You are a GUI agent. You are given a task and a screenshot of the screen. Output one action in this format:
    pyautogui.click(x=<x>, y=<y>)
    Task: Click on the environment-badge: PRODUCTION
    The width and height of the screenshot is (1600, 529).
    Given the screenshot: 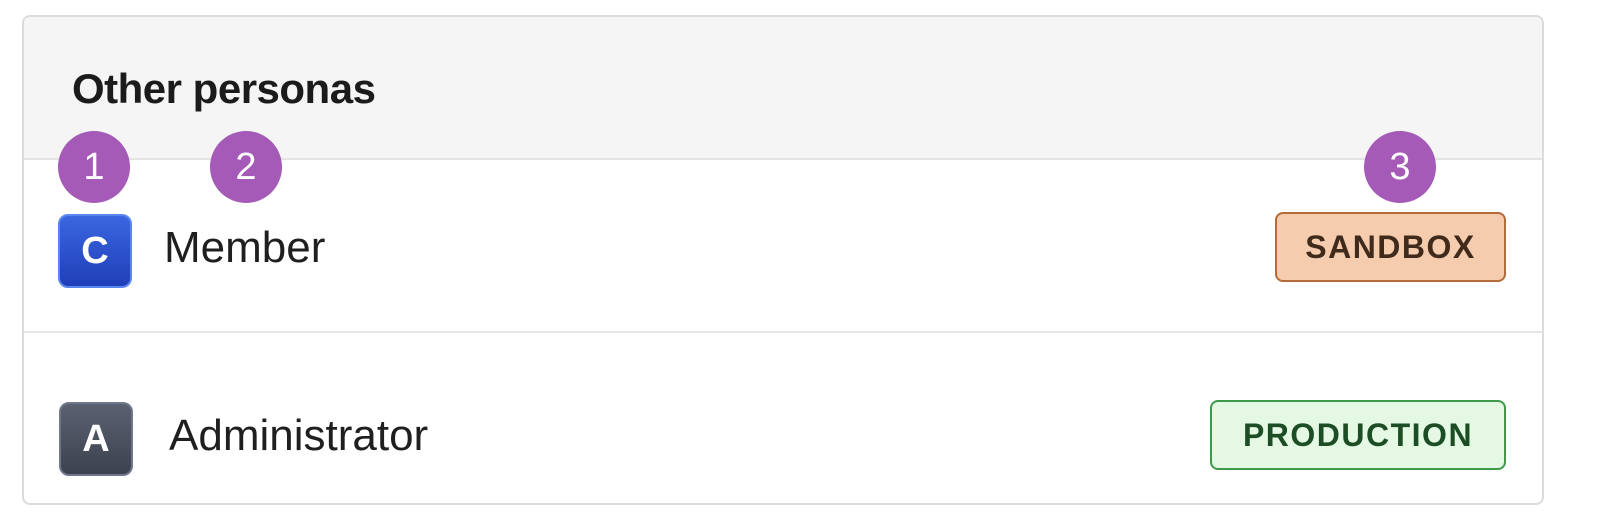 What is the action you would take?
    pyautogui.click(x=1358, y=435)
    